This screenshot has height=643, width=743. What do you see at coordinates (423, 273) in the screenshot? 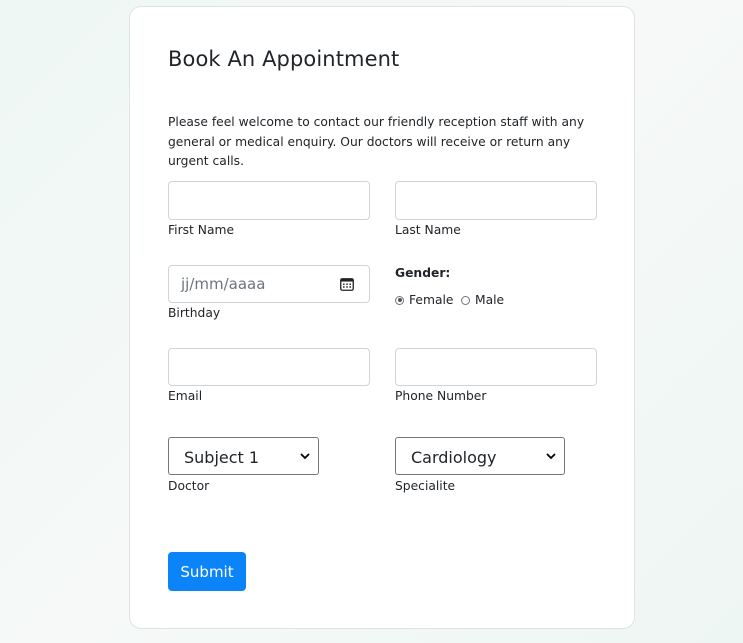
I see `gender-label: Gender:` at bounding box center [423, 273].